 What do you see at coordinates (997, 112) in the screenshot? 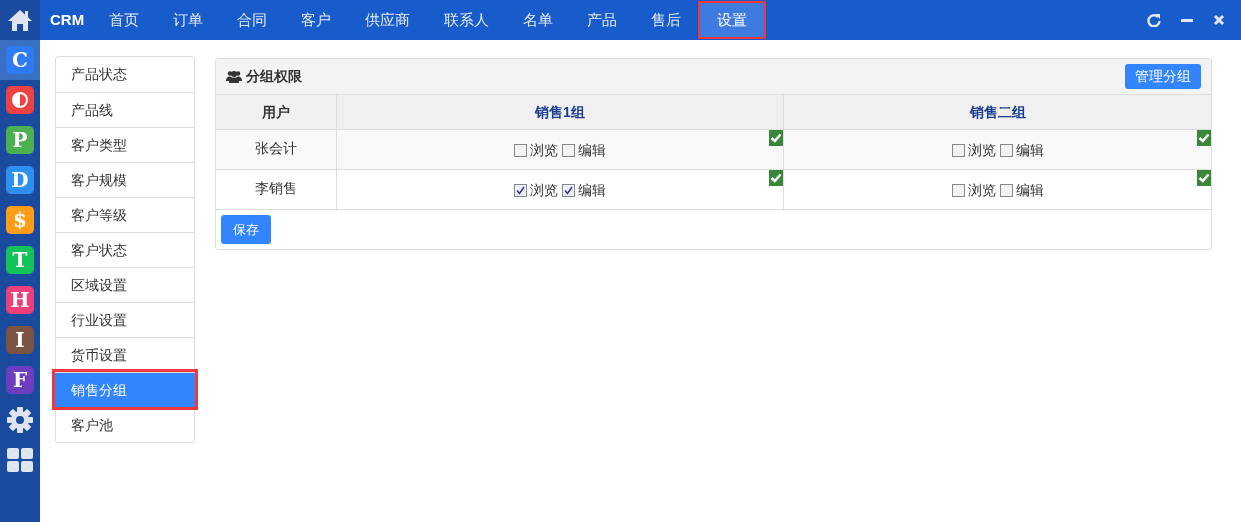
I see `column-header: 销售二组` at bounding box center [997, 112].